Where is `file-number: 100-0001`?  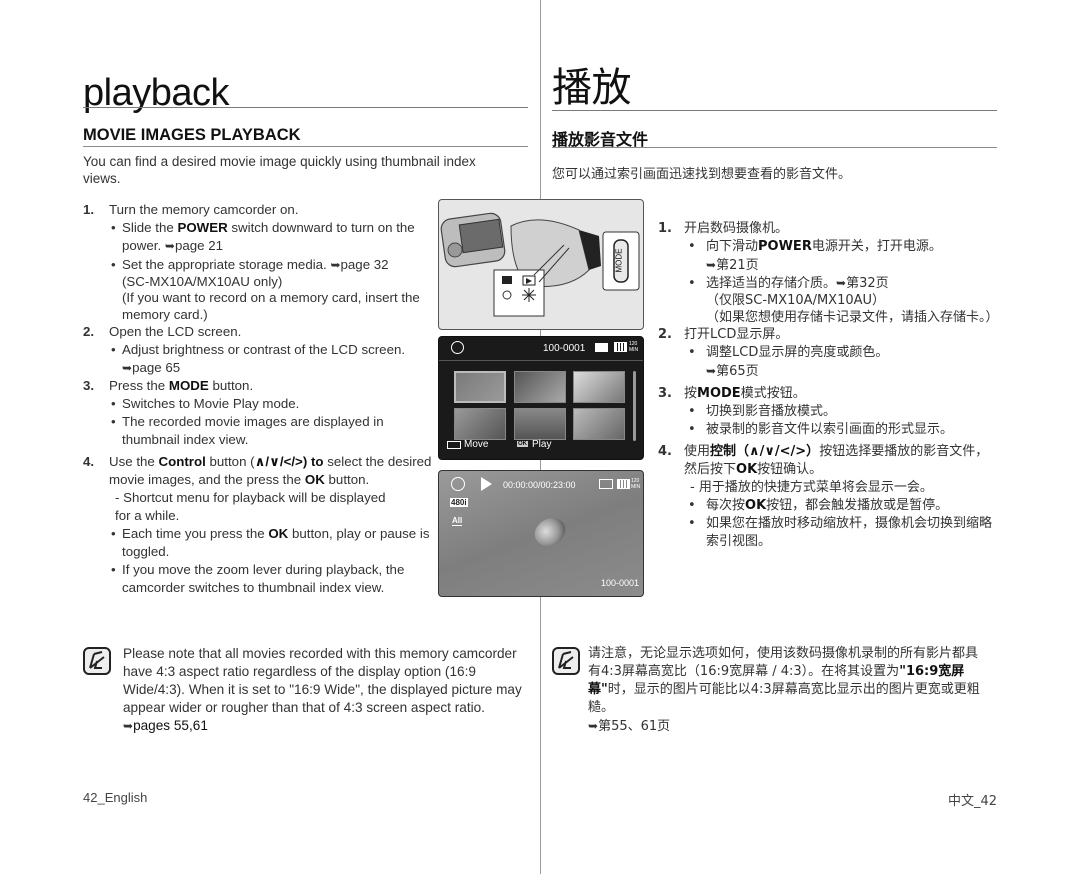
file-number: 100-0001 is located at coordinates (564, 348).